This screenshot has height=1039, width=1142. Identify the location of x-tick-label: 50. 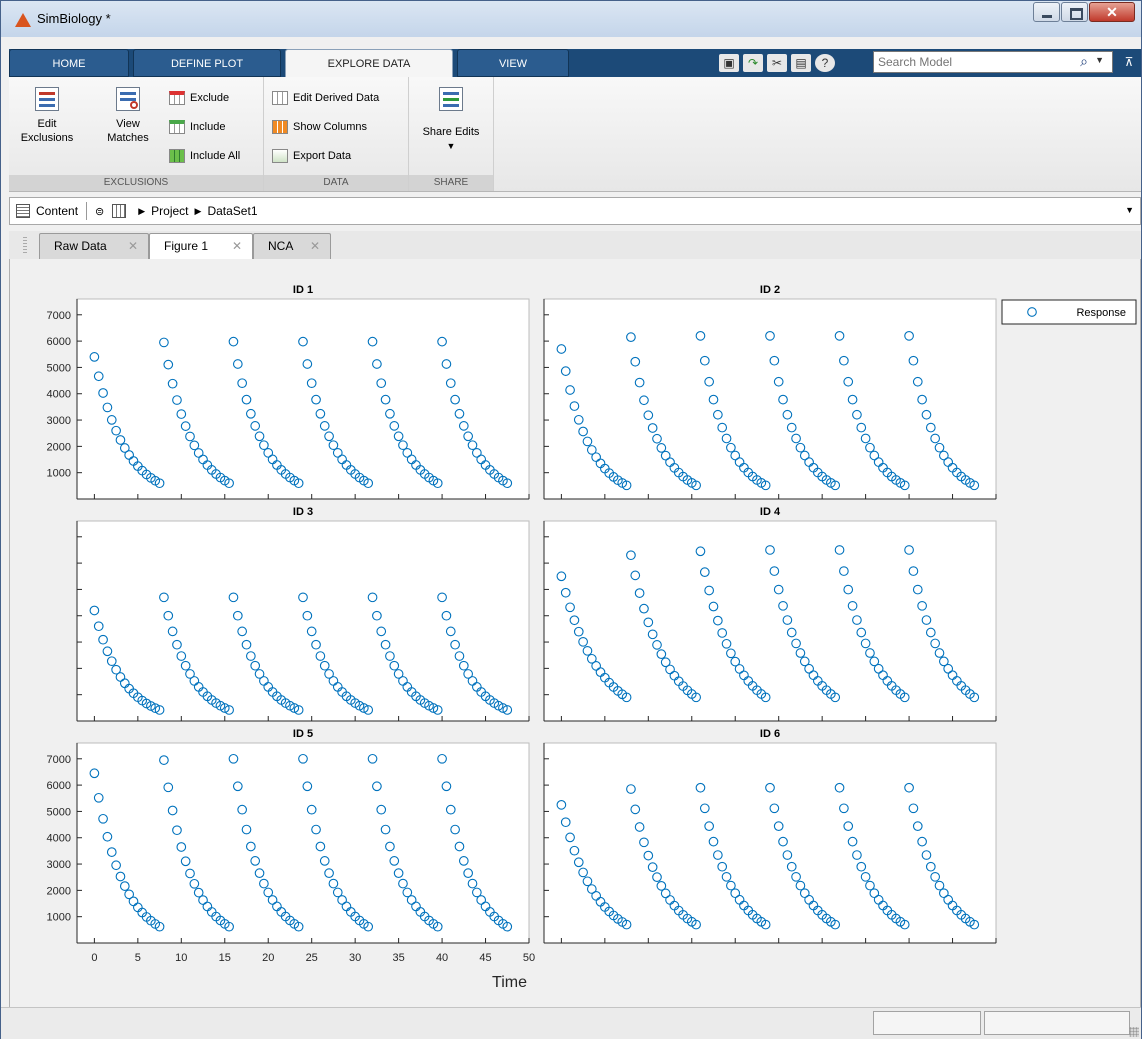
(529, 958).